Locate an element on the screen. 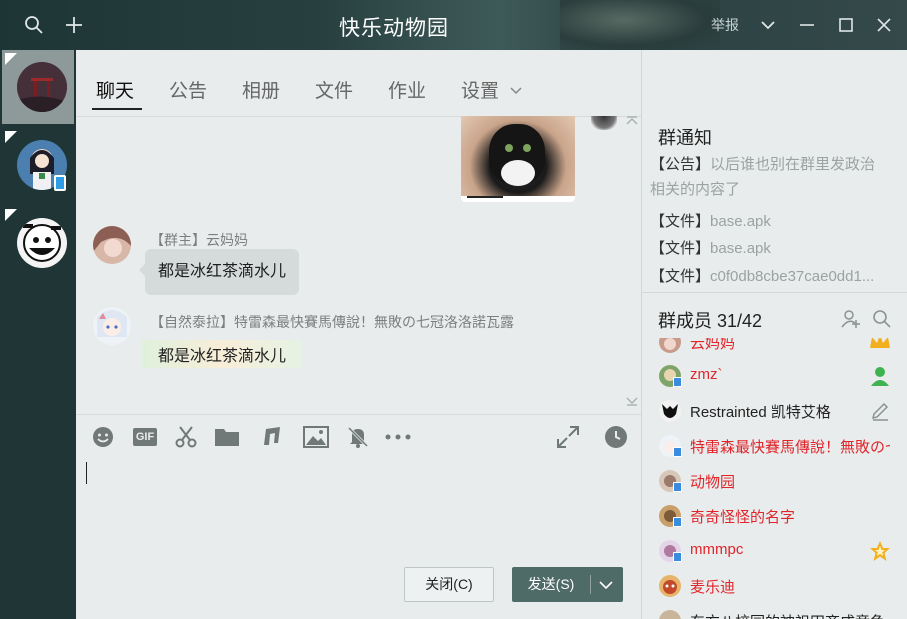 The height and width of the screenshot is (619, 907). member-item: 特雷森最快賽馬傳說！無敗の七 is located at coordinates (781, 446).